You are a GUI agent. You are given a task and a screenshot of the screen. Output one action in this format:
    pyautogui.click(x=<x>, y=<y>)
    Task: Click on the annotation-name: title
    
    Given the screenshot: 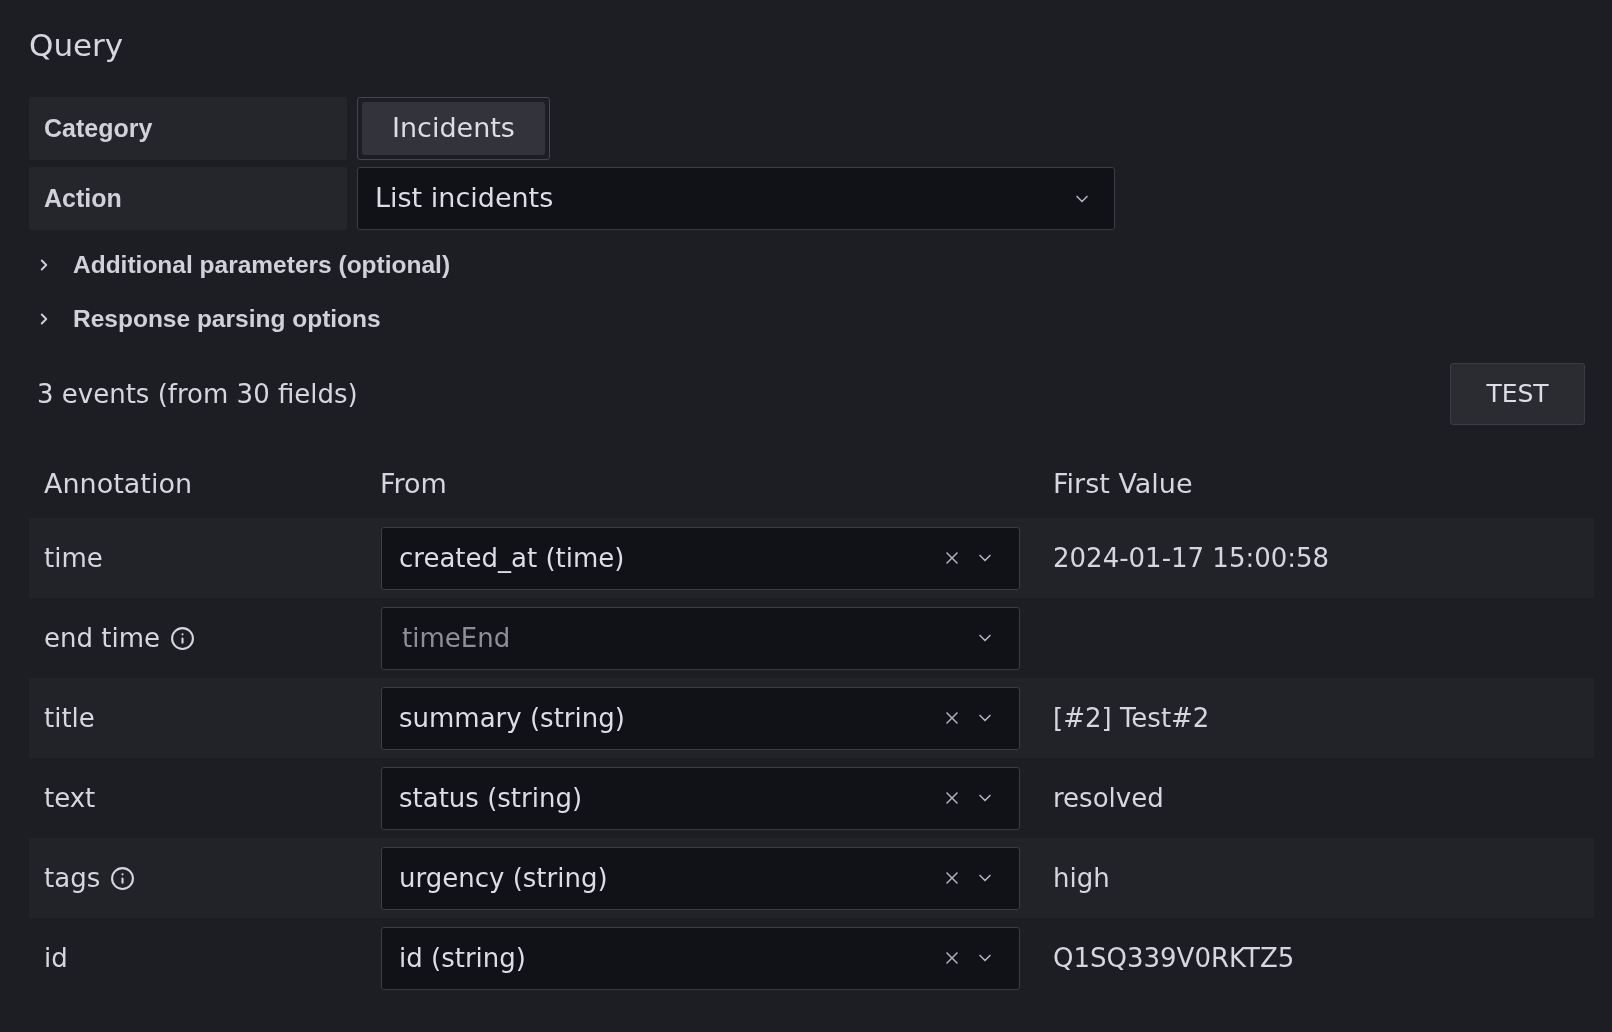 What is the action you would take?
    pyautogui.click(x=69, y=718)
    